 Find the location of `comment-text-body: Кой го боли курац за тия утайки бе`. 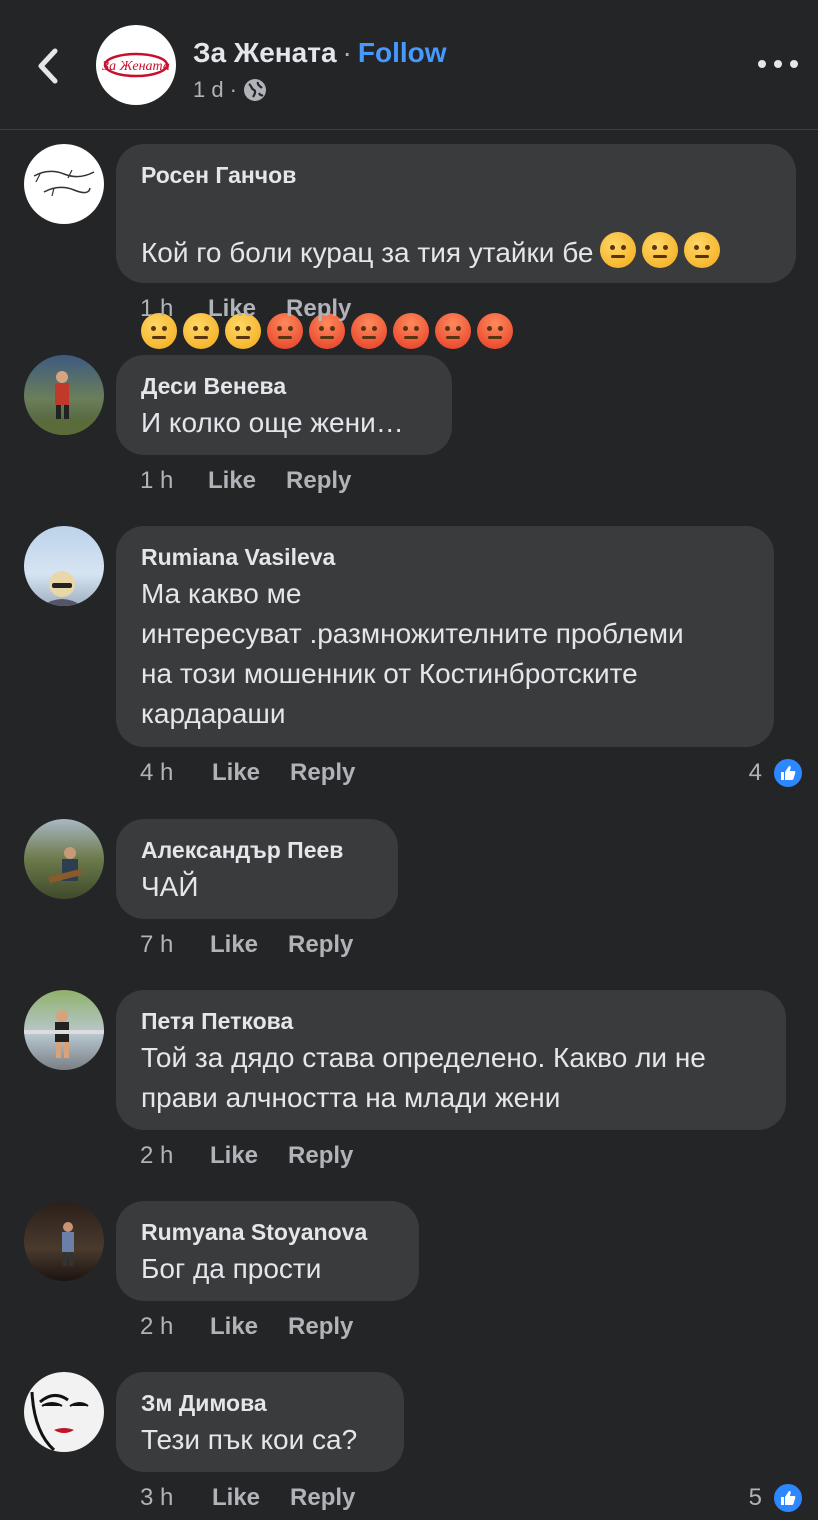

comment-text-body: Кой го боли курац за тия утайки бе is located at coordinates (367, 252).